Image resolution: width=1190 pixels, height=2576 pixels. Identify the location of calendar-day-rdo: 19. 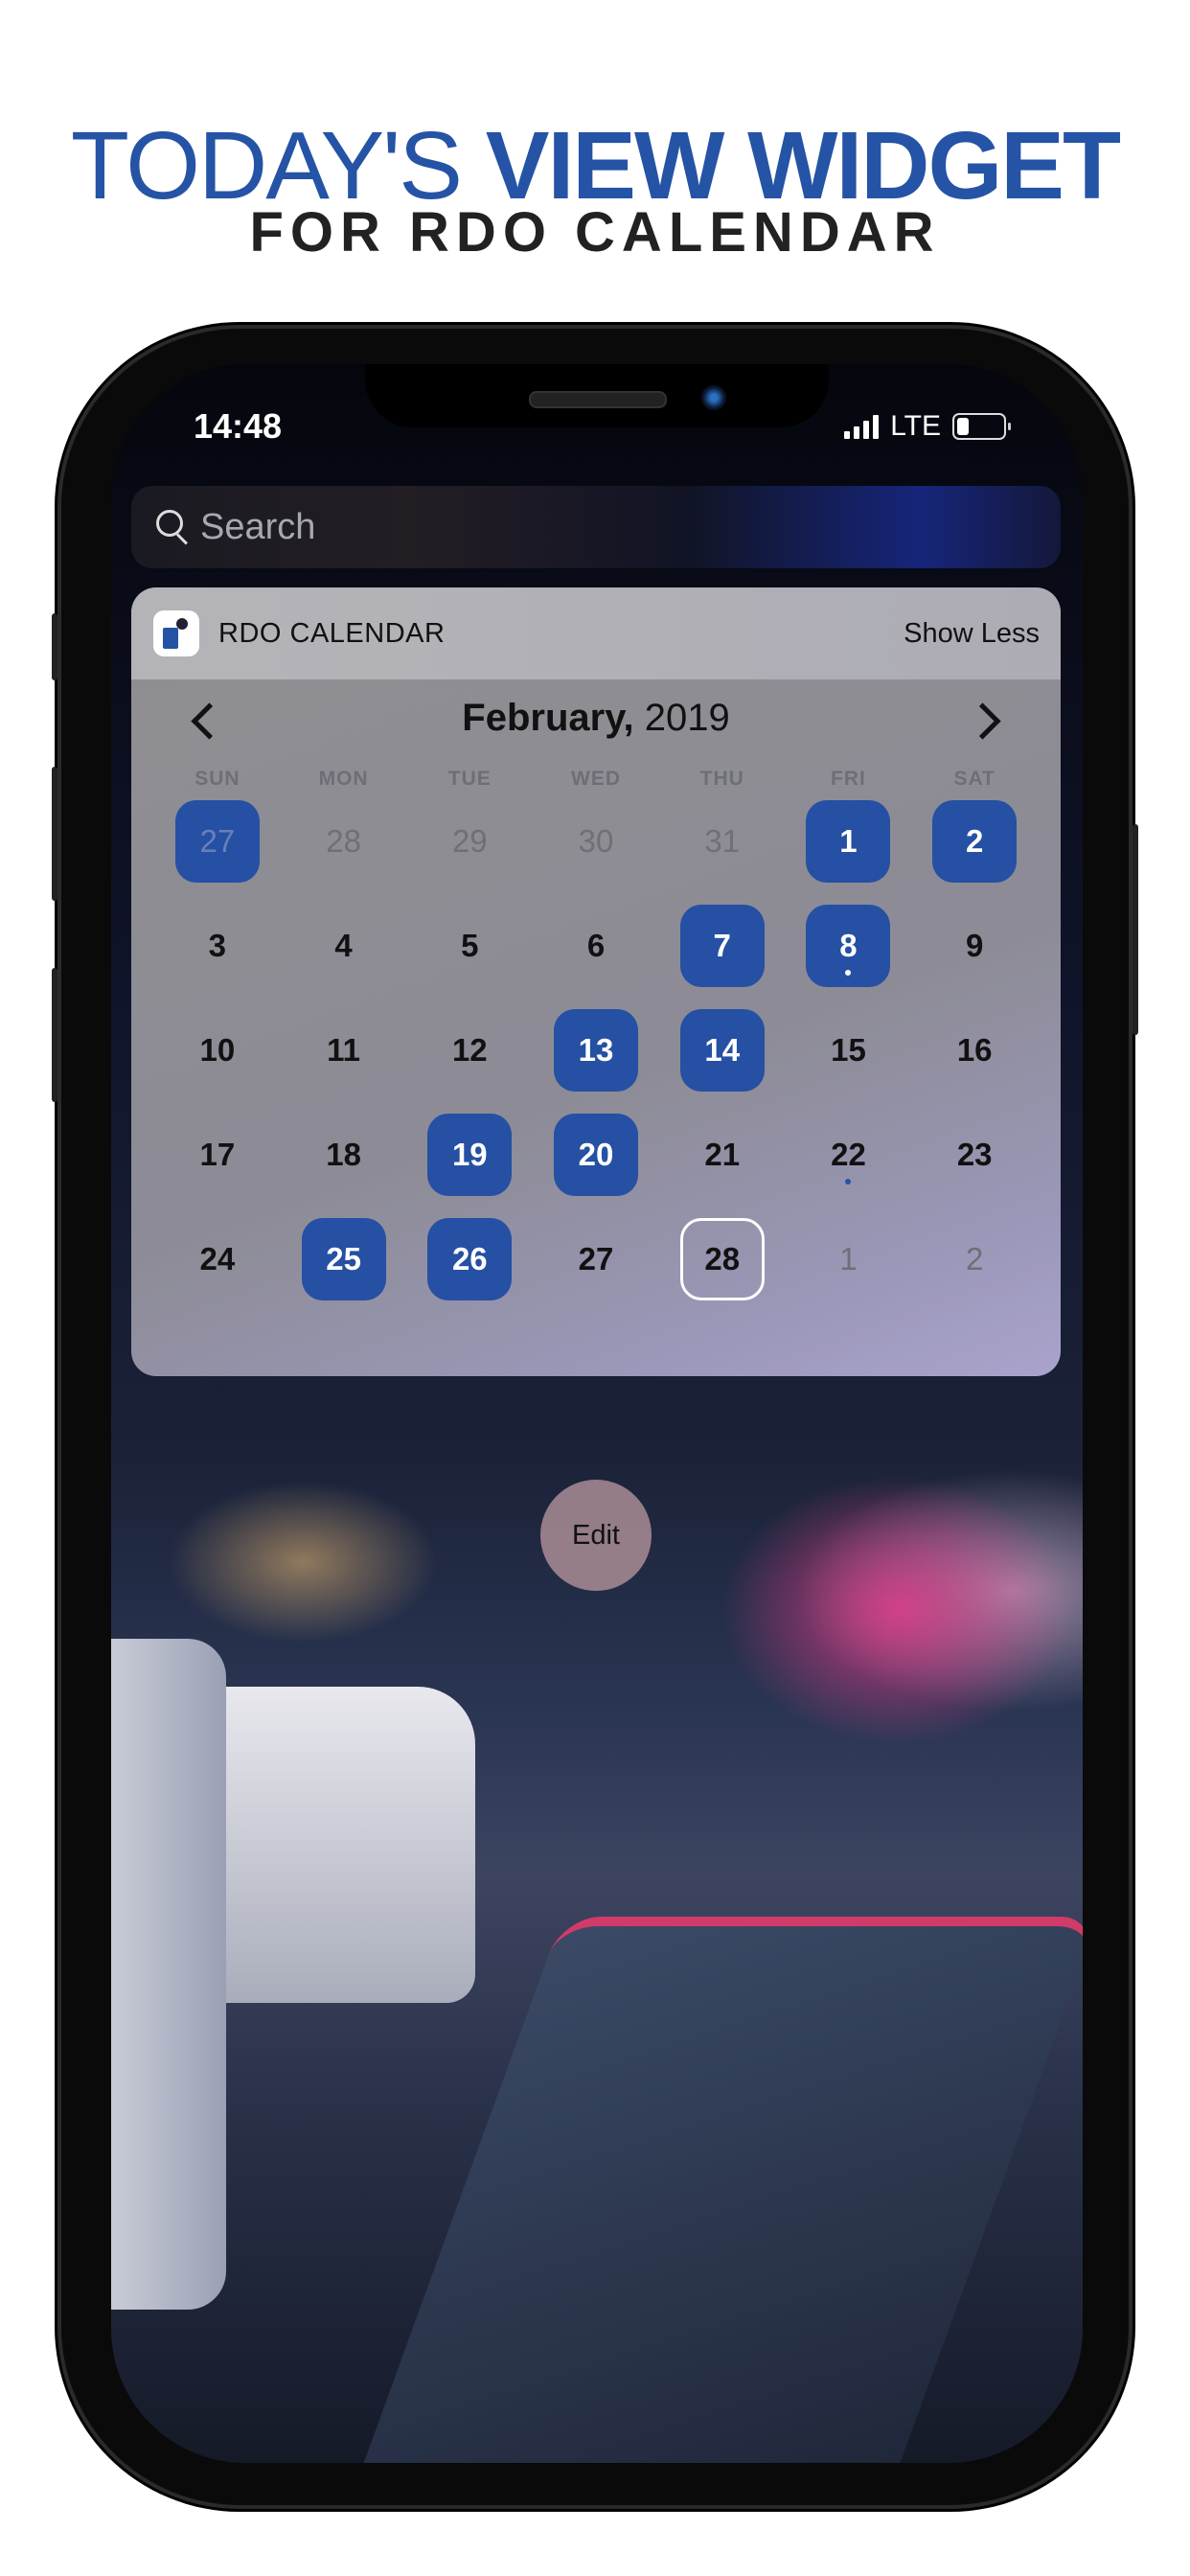
(470, 1154).